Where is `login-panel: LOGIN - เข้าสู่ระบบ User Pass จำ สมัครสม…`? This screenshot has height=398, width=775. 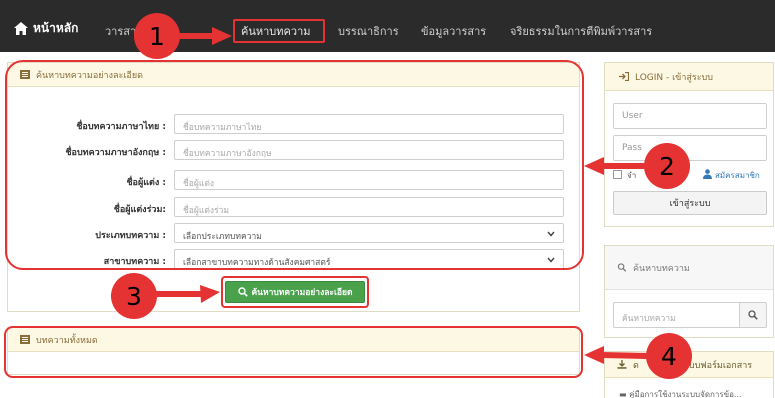
login-panel: LOGIN - เข้าสู่ระบบ User Pass จำ สมัครสม… is located at coordinates (689, 144).